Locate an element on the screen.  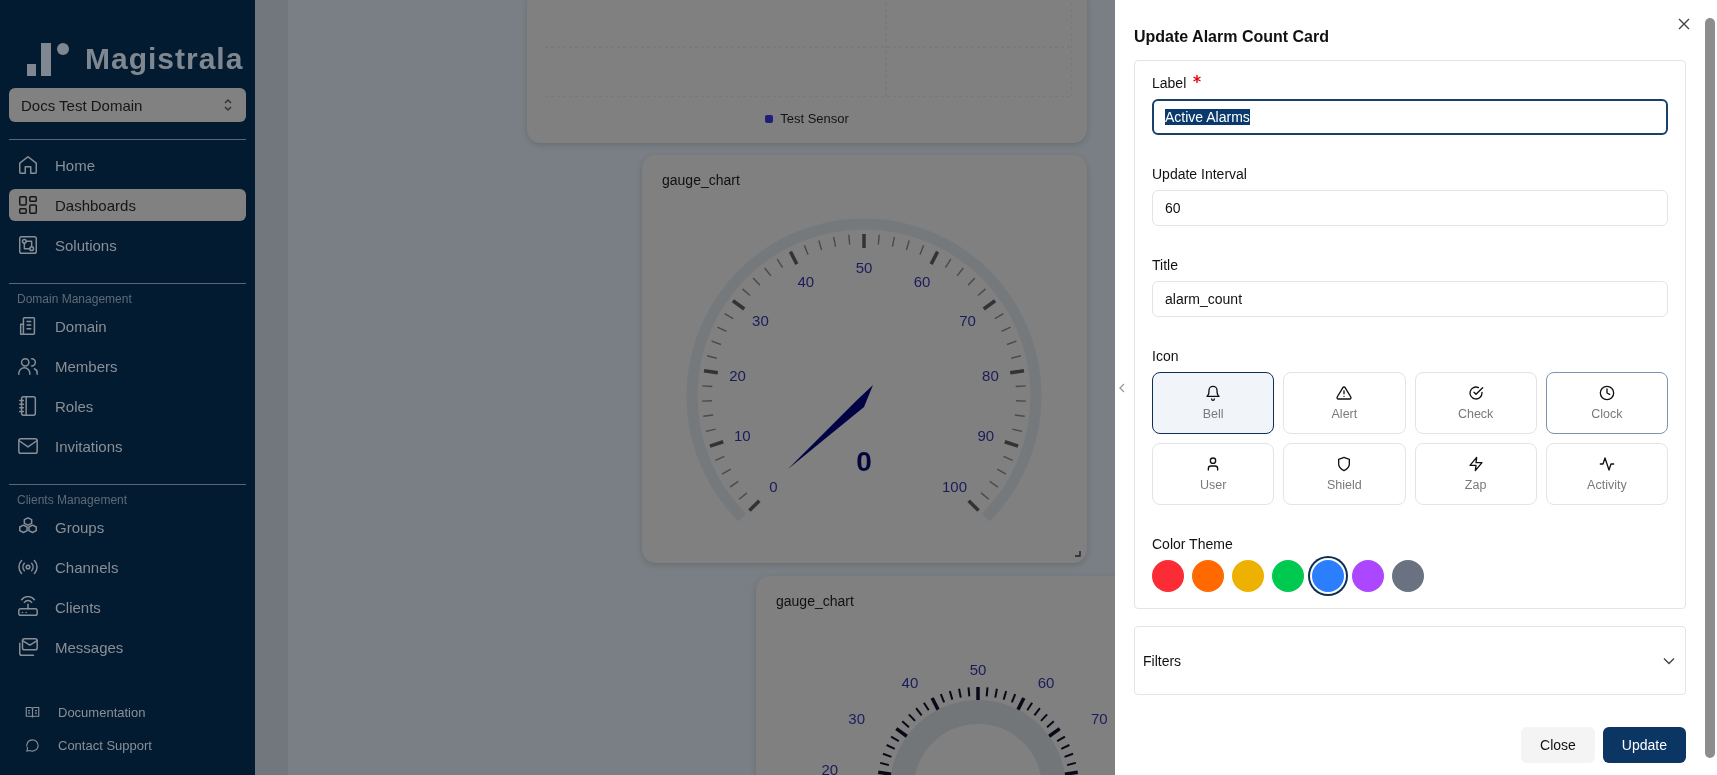
clock-icon is located at coordinates (1606, 393).